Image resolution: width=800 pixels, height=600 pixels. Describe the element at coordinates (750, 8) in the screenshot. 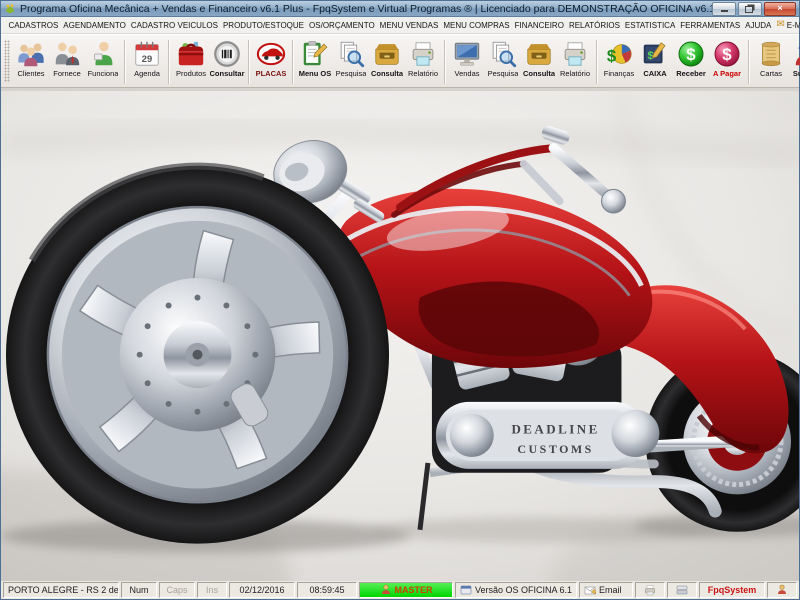

I see `maximize-button` at that location.